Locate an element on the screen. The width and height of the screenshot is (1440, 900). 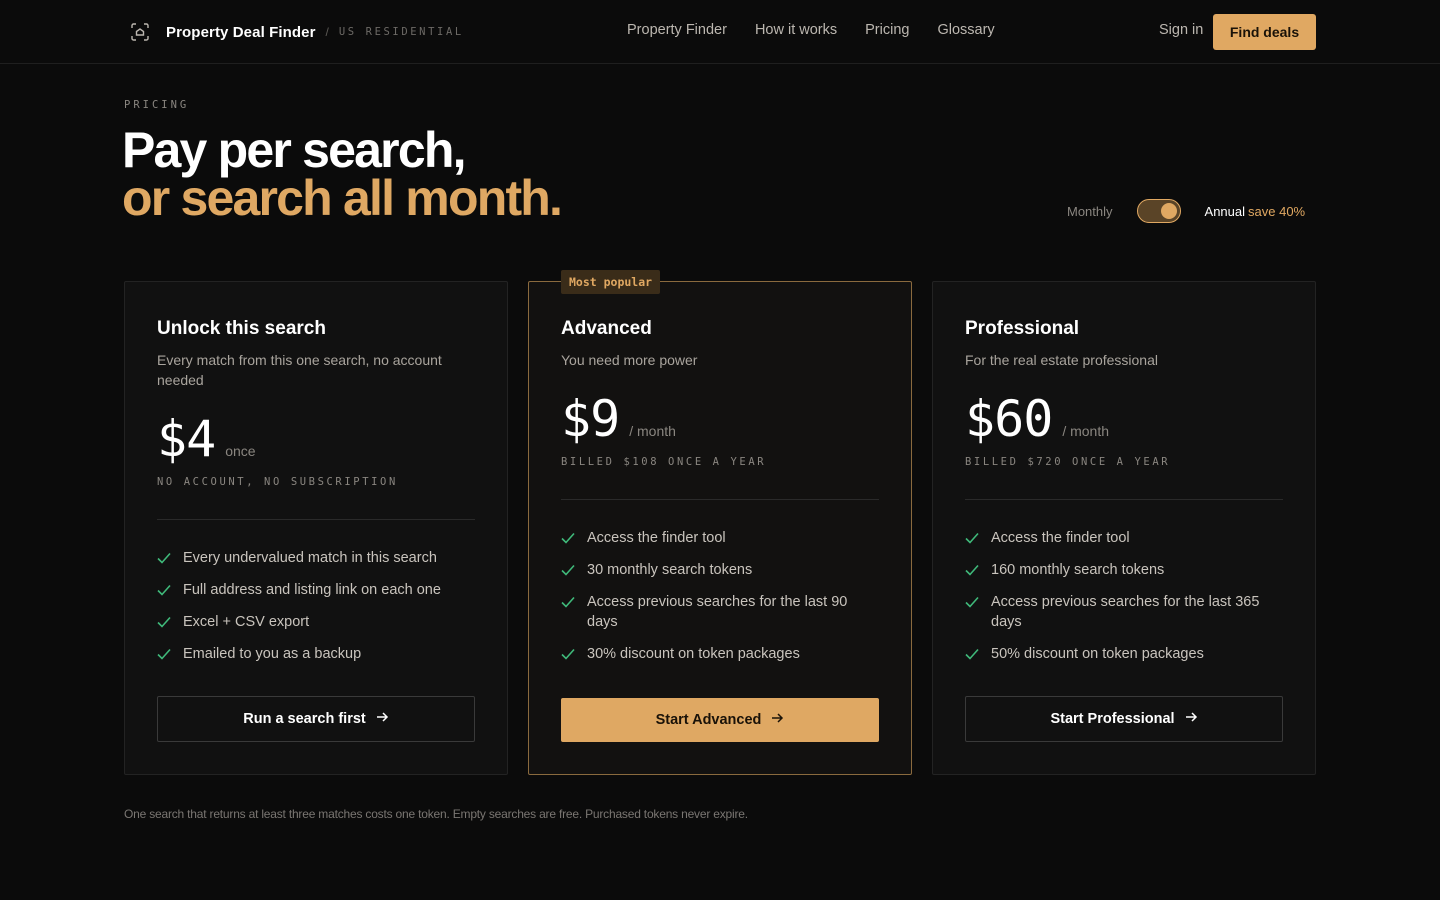
most-popular-badge: Most popular is located at coordinates (611, 282).